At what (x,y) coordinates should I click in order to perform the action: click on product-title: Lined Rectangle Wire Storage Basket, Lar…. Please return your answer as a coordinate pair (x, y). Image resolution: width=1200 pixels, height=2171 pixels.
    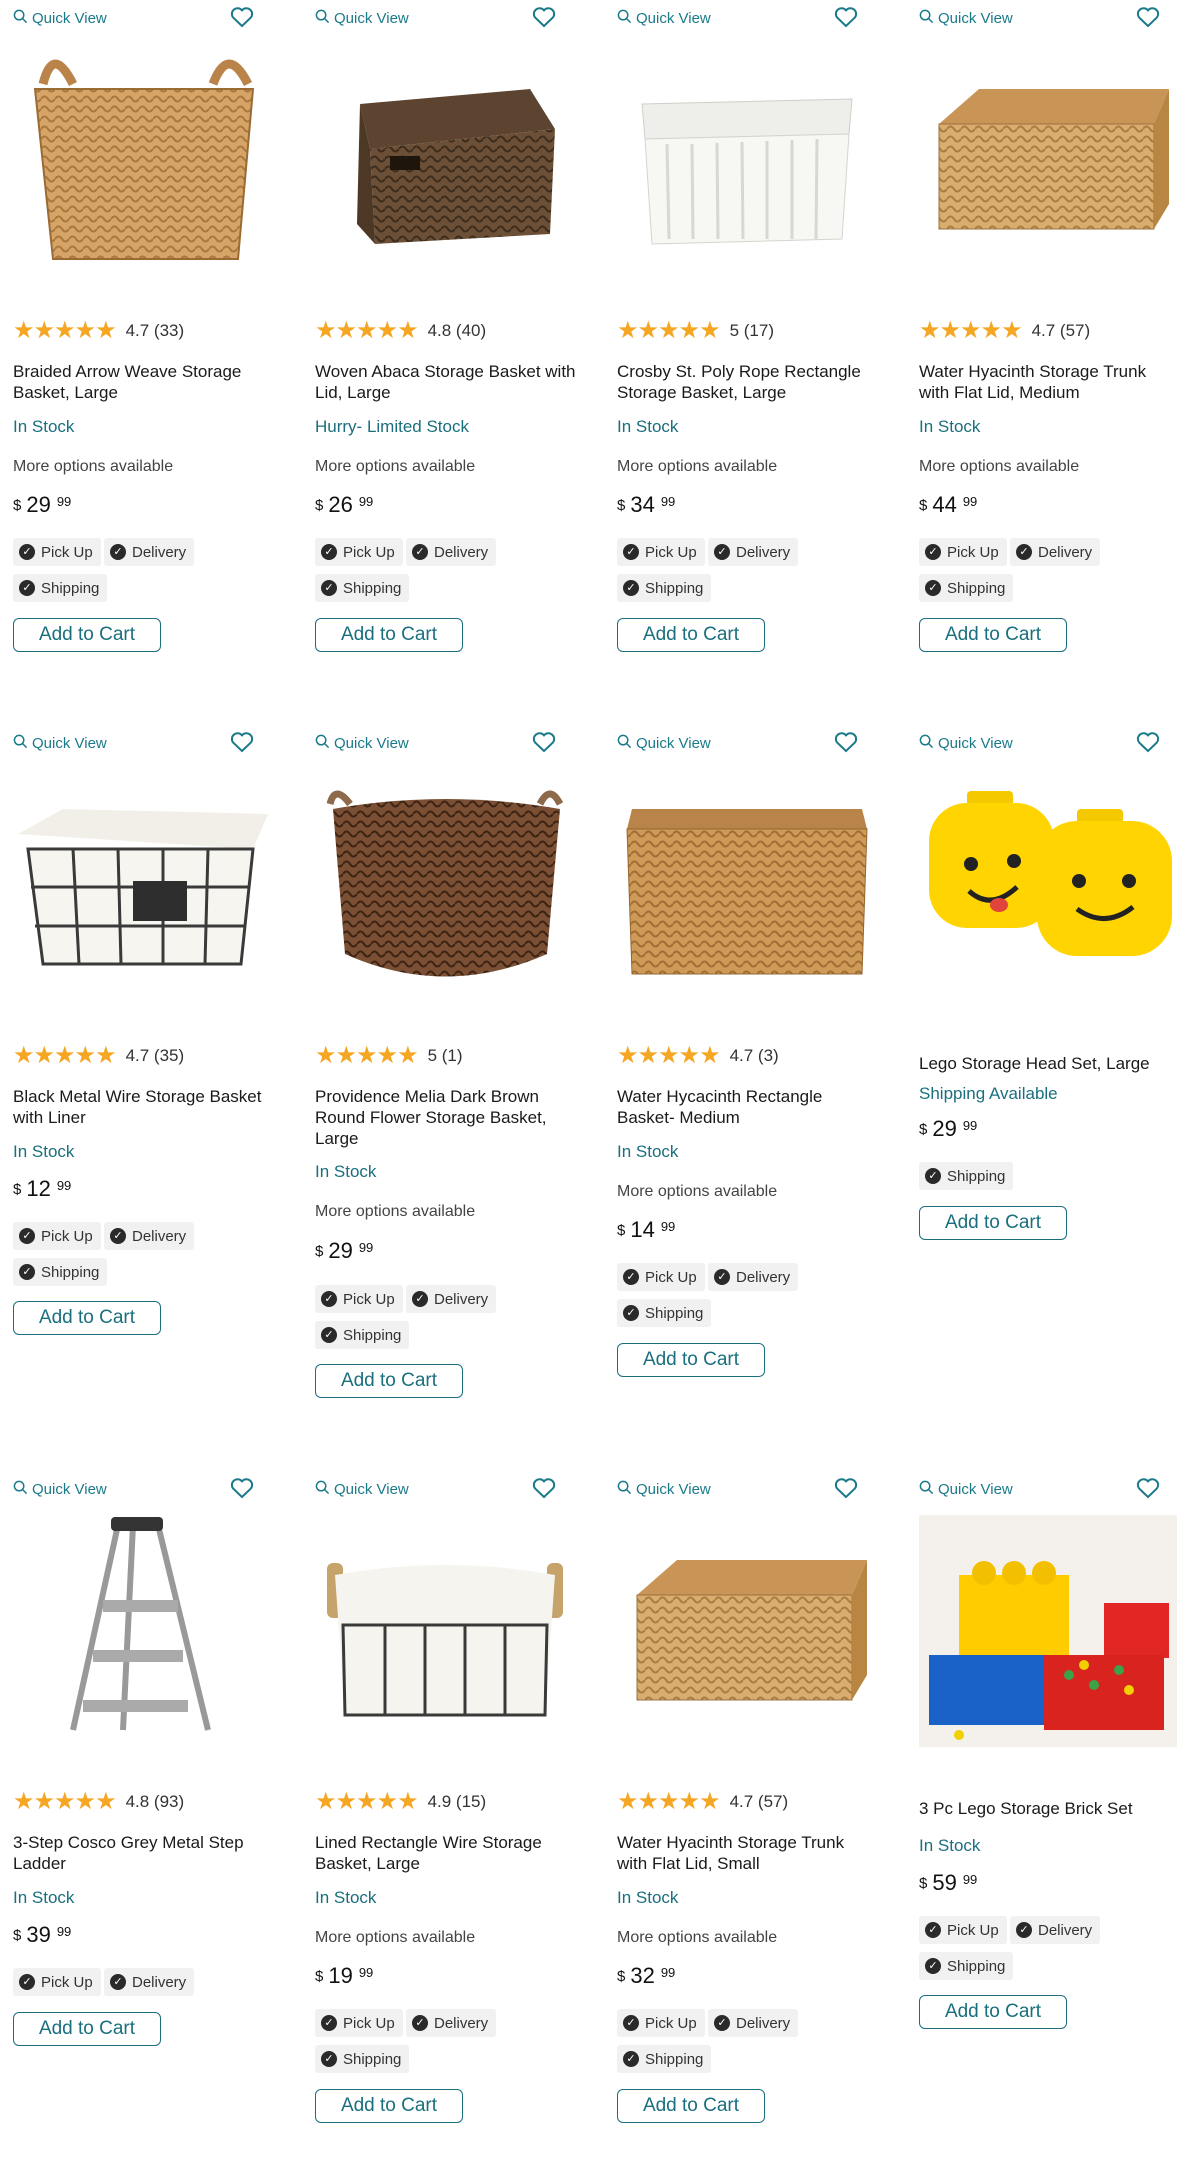
    Looking at the image, I should click on (446, 1853).